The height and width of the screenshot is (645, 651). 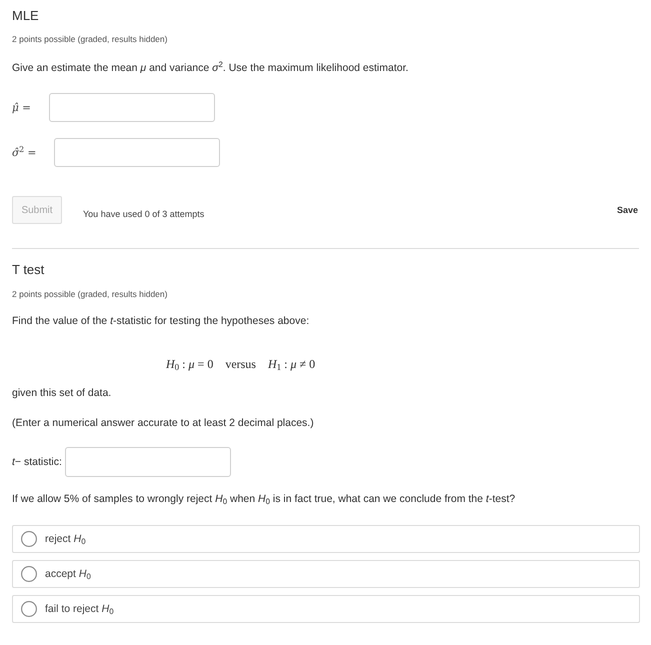 What do you see at coordinates (37, 462) in the screenshot?
I see `field-label: t− statistic:` at bounding box center [37, 462].